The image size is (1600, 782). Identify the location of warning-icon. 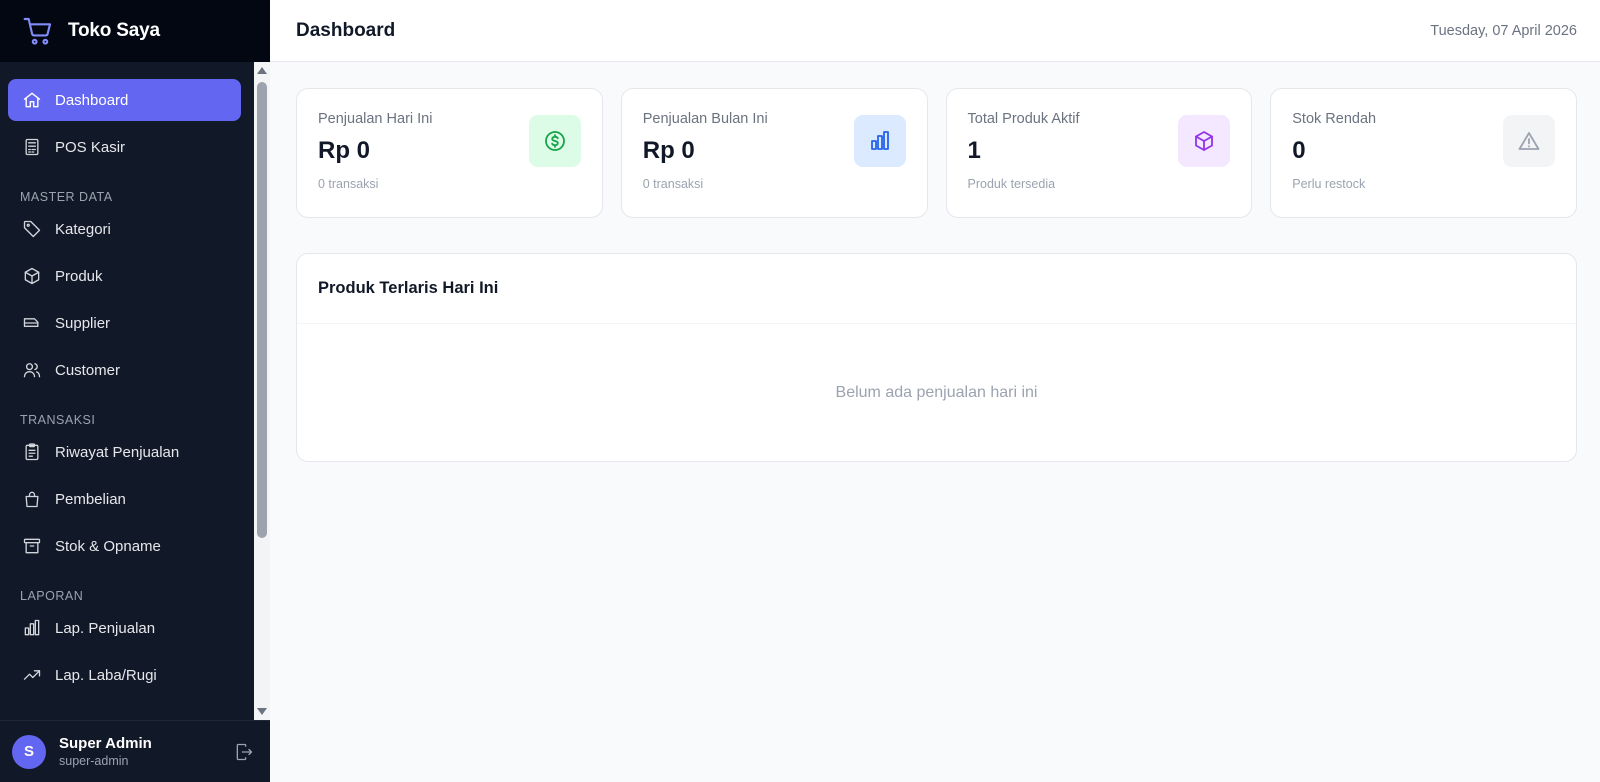
(1529, 141).